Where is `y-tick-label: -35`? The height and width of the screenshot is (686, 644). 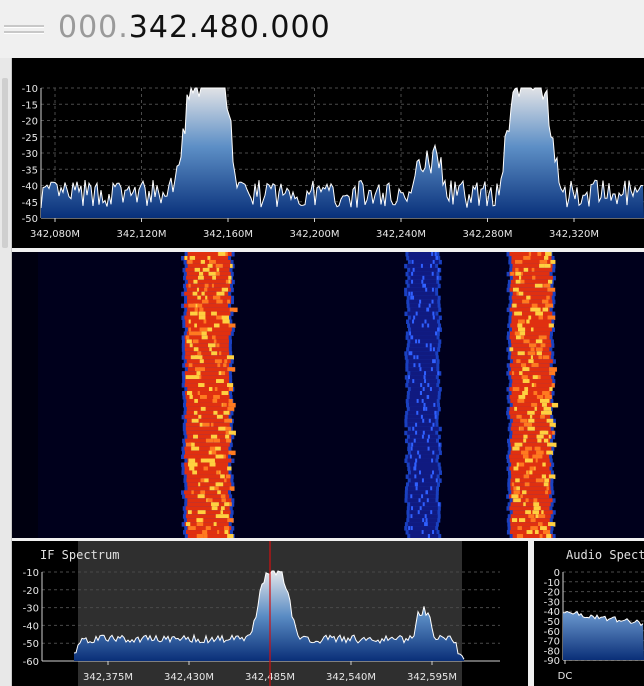
y-tick-label: -35 is located at coordinates (30, 170).